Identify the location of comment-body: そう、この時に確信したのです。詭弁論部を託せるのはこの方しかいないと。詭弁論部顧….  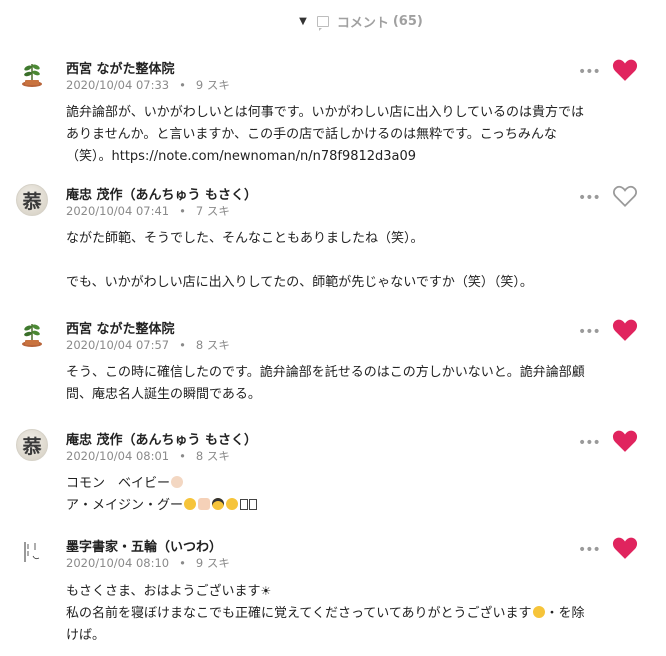
(356, 384).